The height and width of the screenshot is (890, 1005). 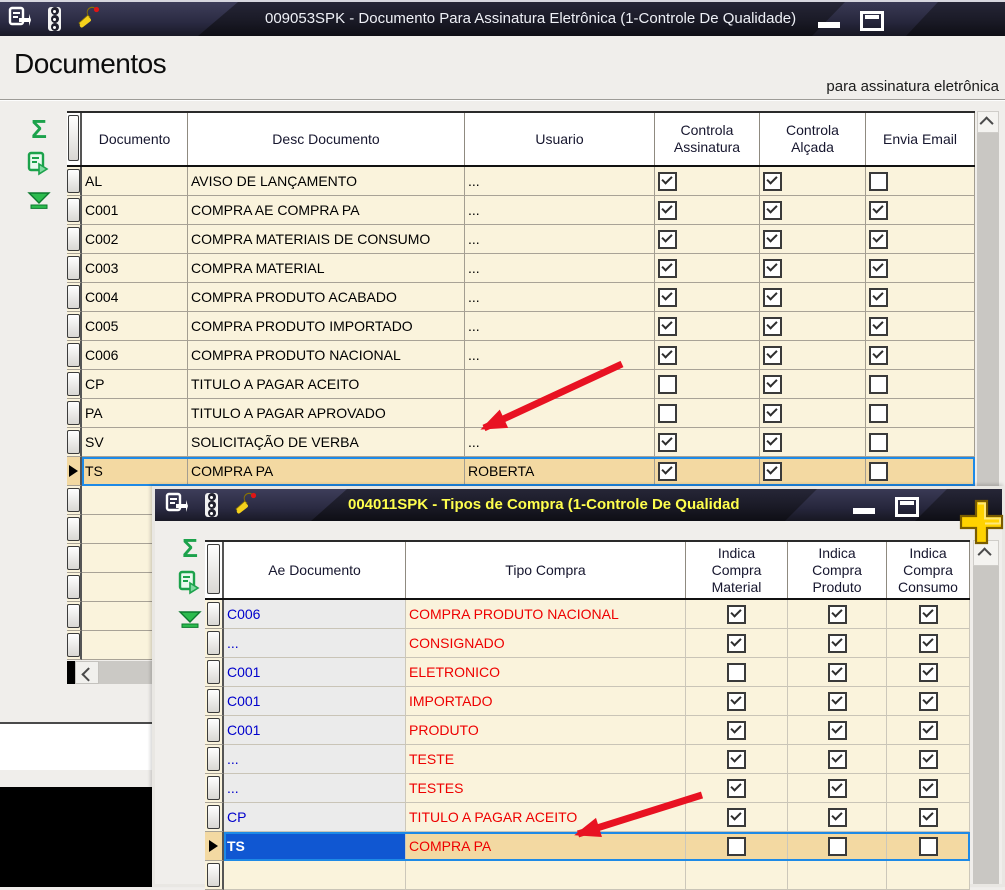 What do you see at coordinates (135, 268) in the screenshot?
I see `documento-cell: C003` at bounding box center [135, 268].